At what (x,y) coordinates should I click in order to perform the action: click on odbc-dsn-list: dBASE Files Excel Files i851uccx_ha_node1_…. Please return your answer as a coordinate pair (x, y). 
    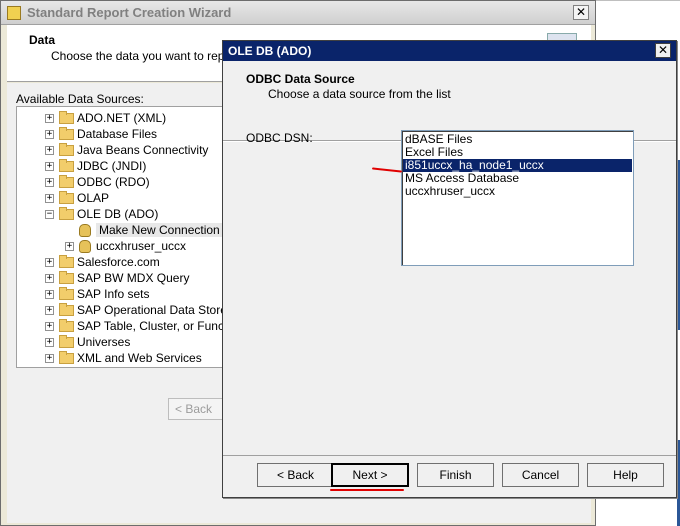
    Looking at the image, I should click on (517, 198).